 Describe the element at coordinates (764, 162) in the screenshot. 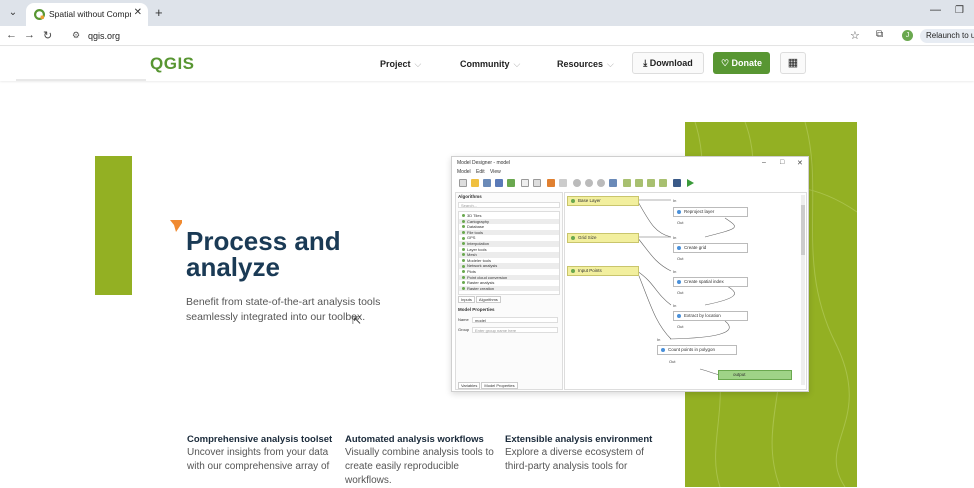

I see `minimize-icon: –` at that location.